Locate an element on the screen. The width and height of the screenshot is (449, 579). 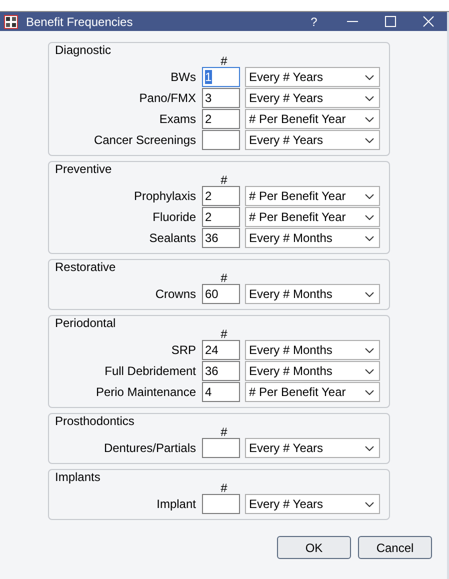
help-button: ? is located at coordinates (314, 21).